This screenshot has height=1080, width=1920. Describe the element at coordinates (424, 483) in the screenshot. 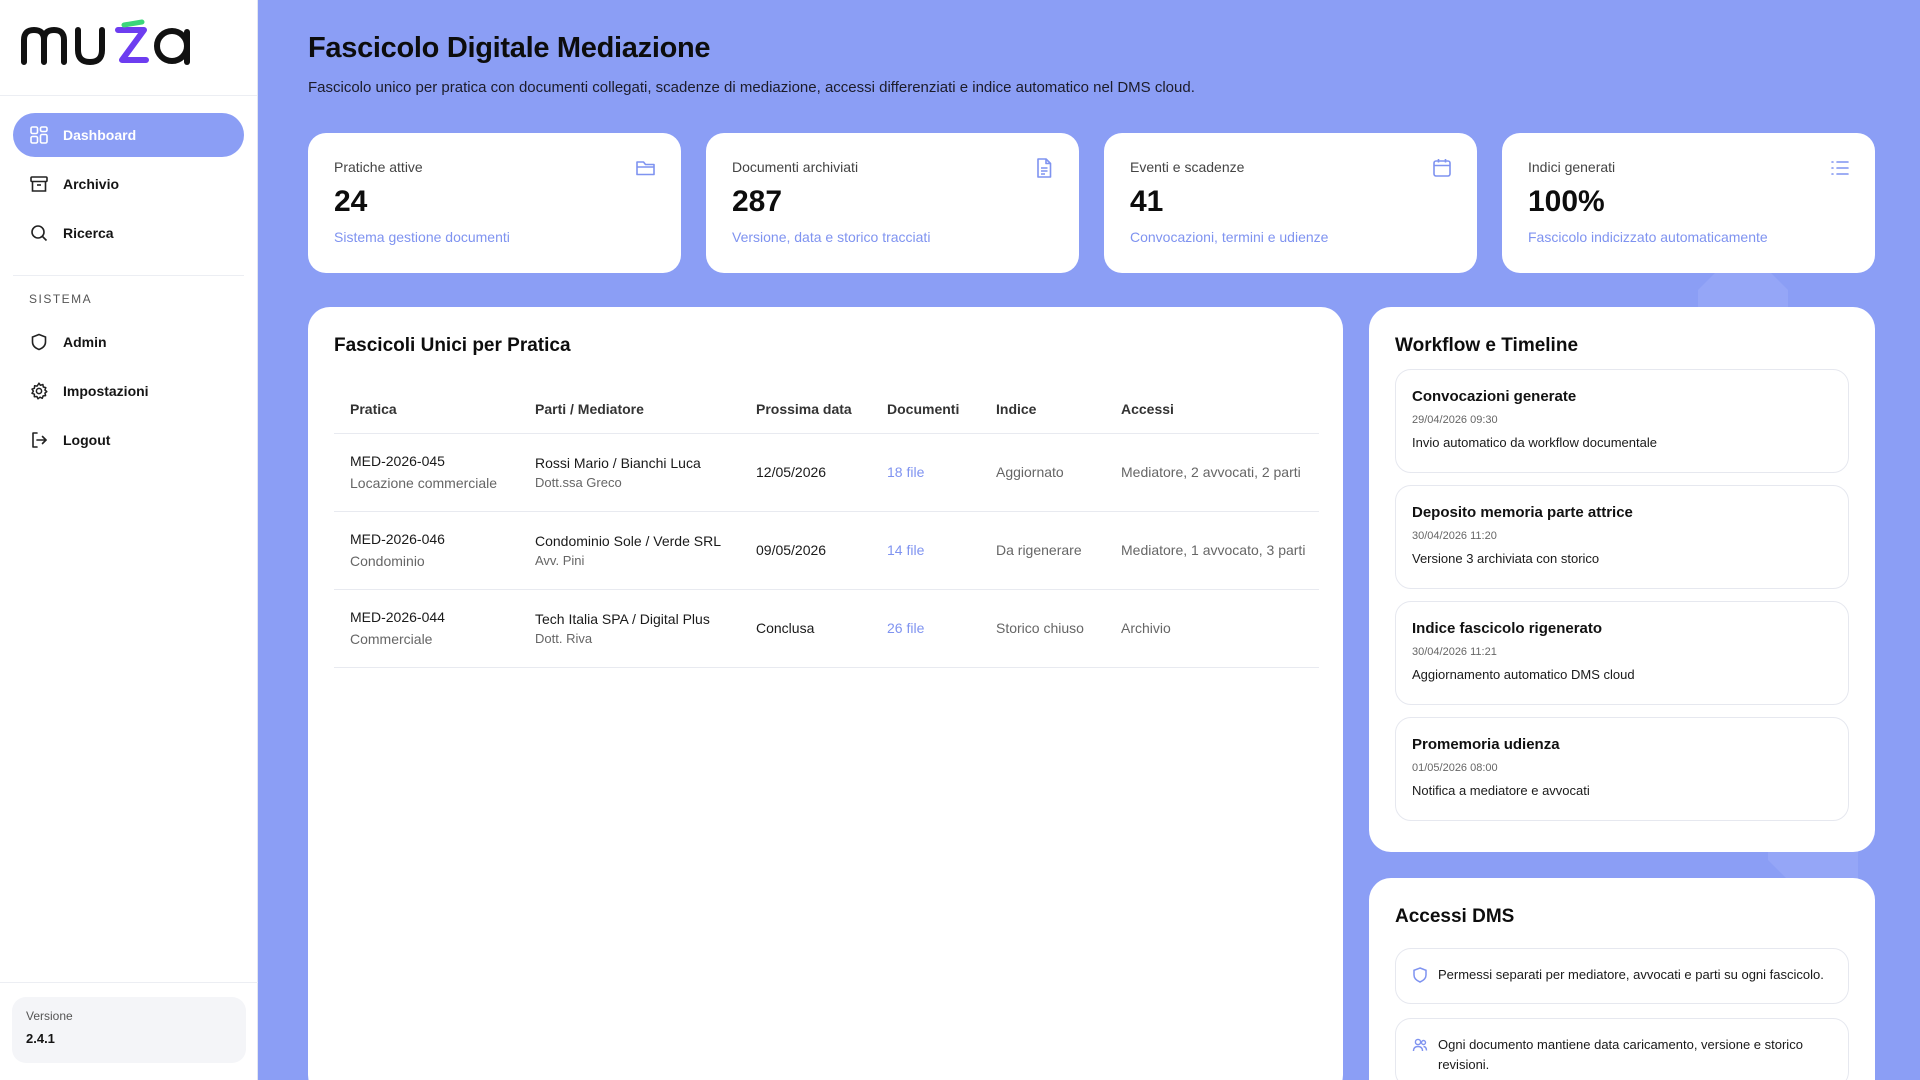

I see `pratica-type: Locazione commerciale` at that location.